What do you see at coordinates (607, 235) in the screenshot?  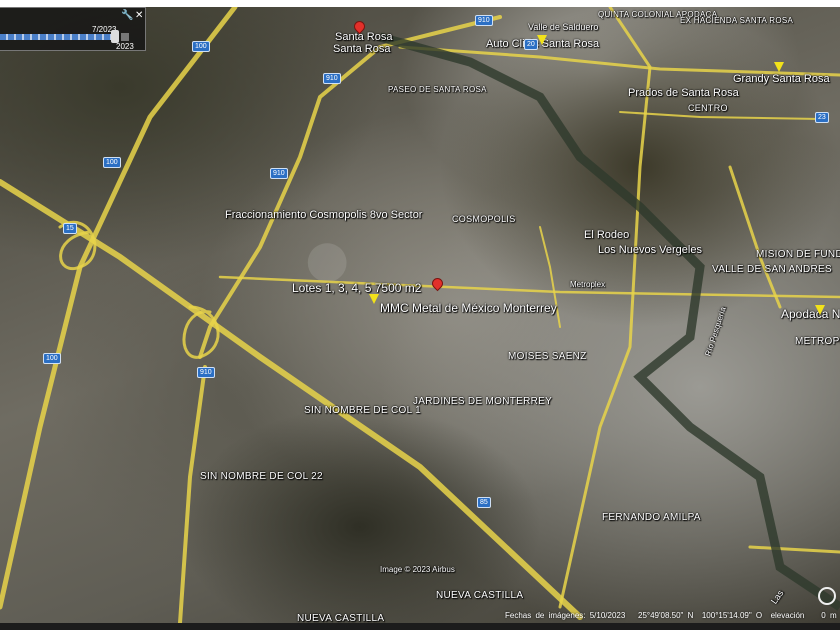 I see `place-label: El Rodeo` at bounding box center [607, 235].